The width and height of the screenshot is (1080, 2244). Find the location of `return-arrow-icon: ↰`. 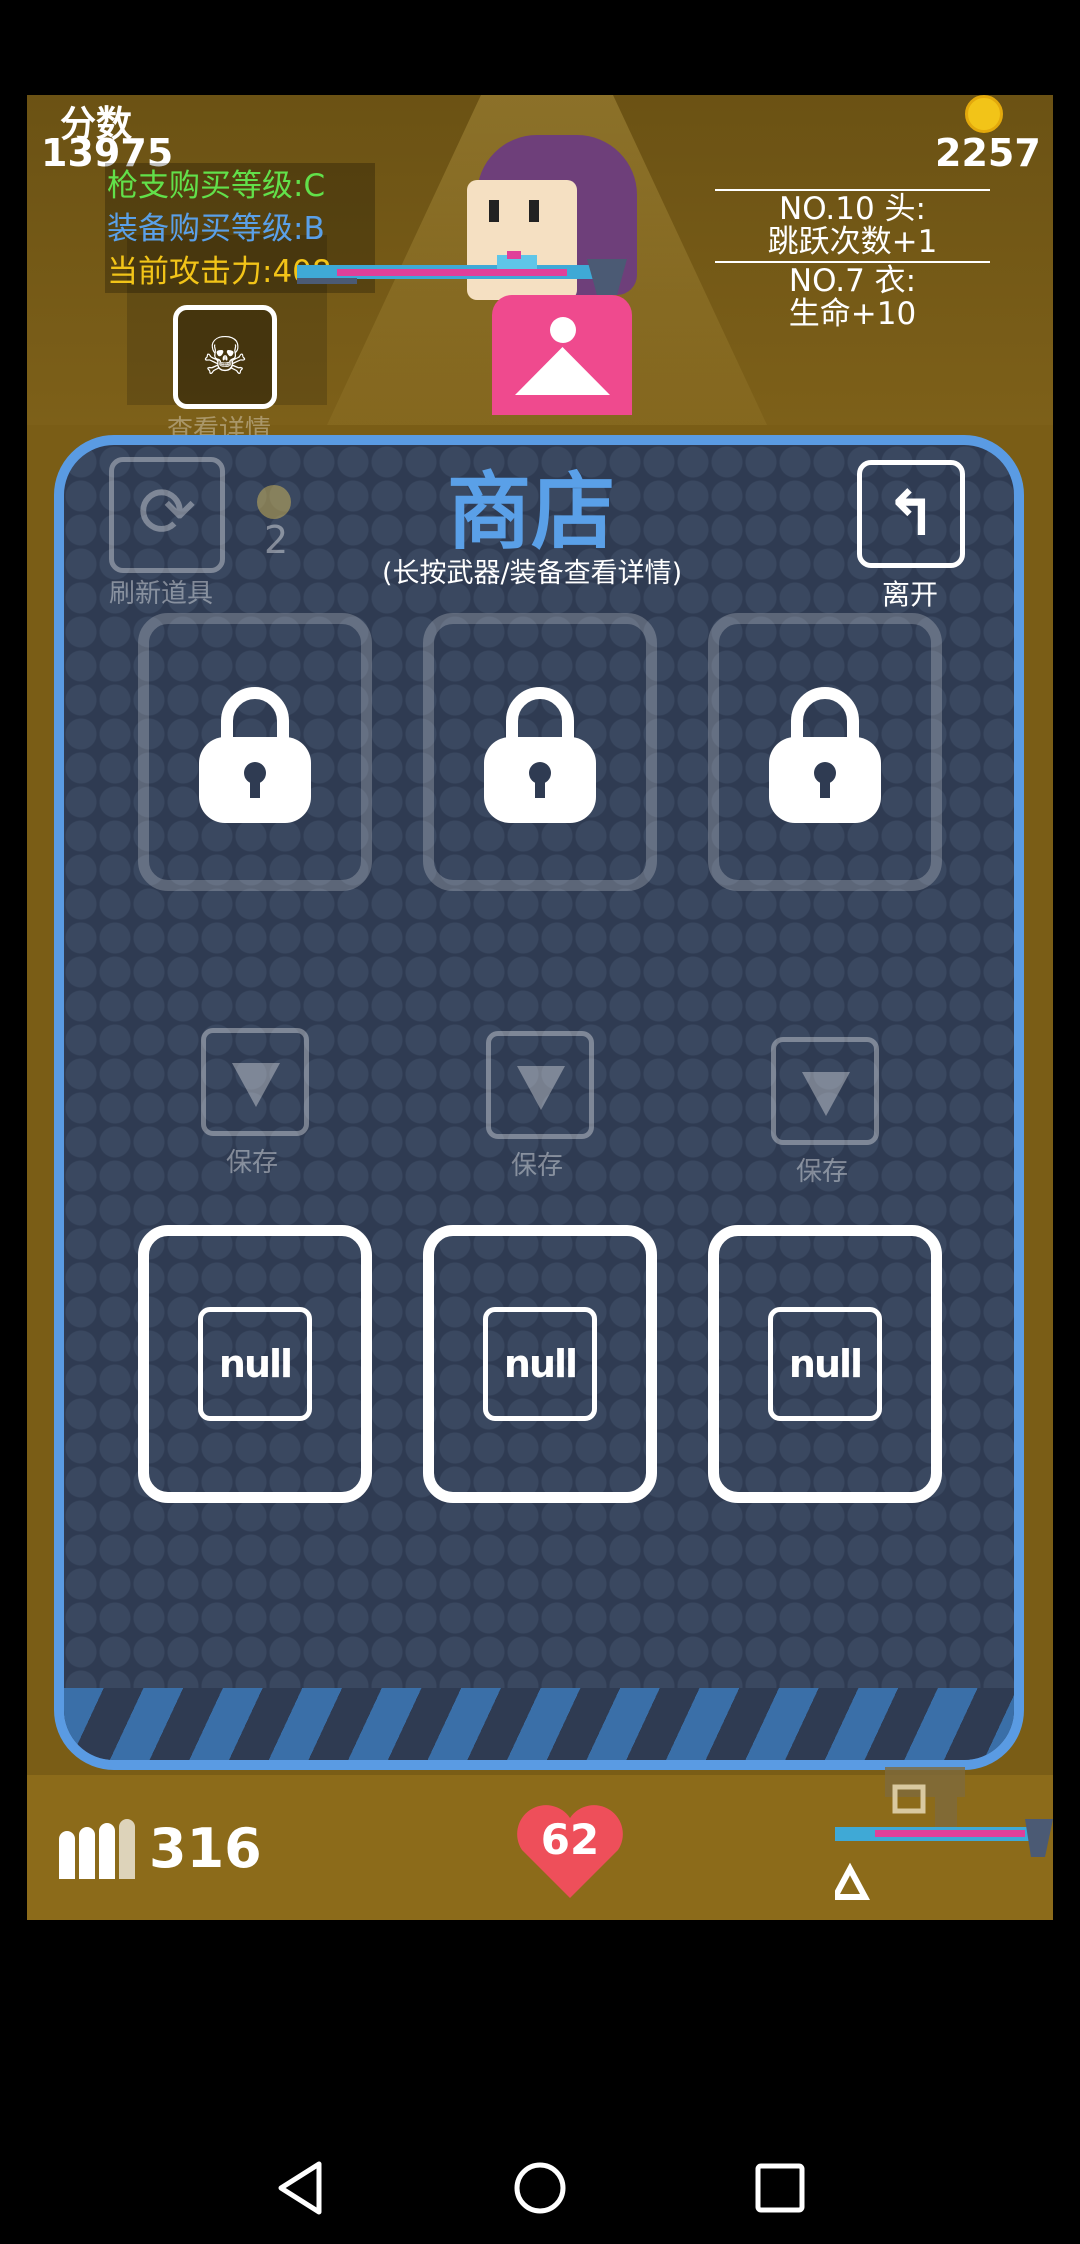

return-arrow-icon: ↰ is located at coordinates (911, 513).